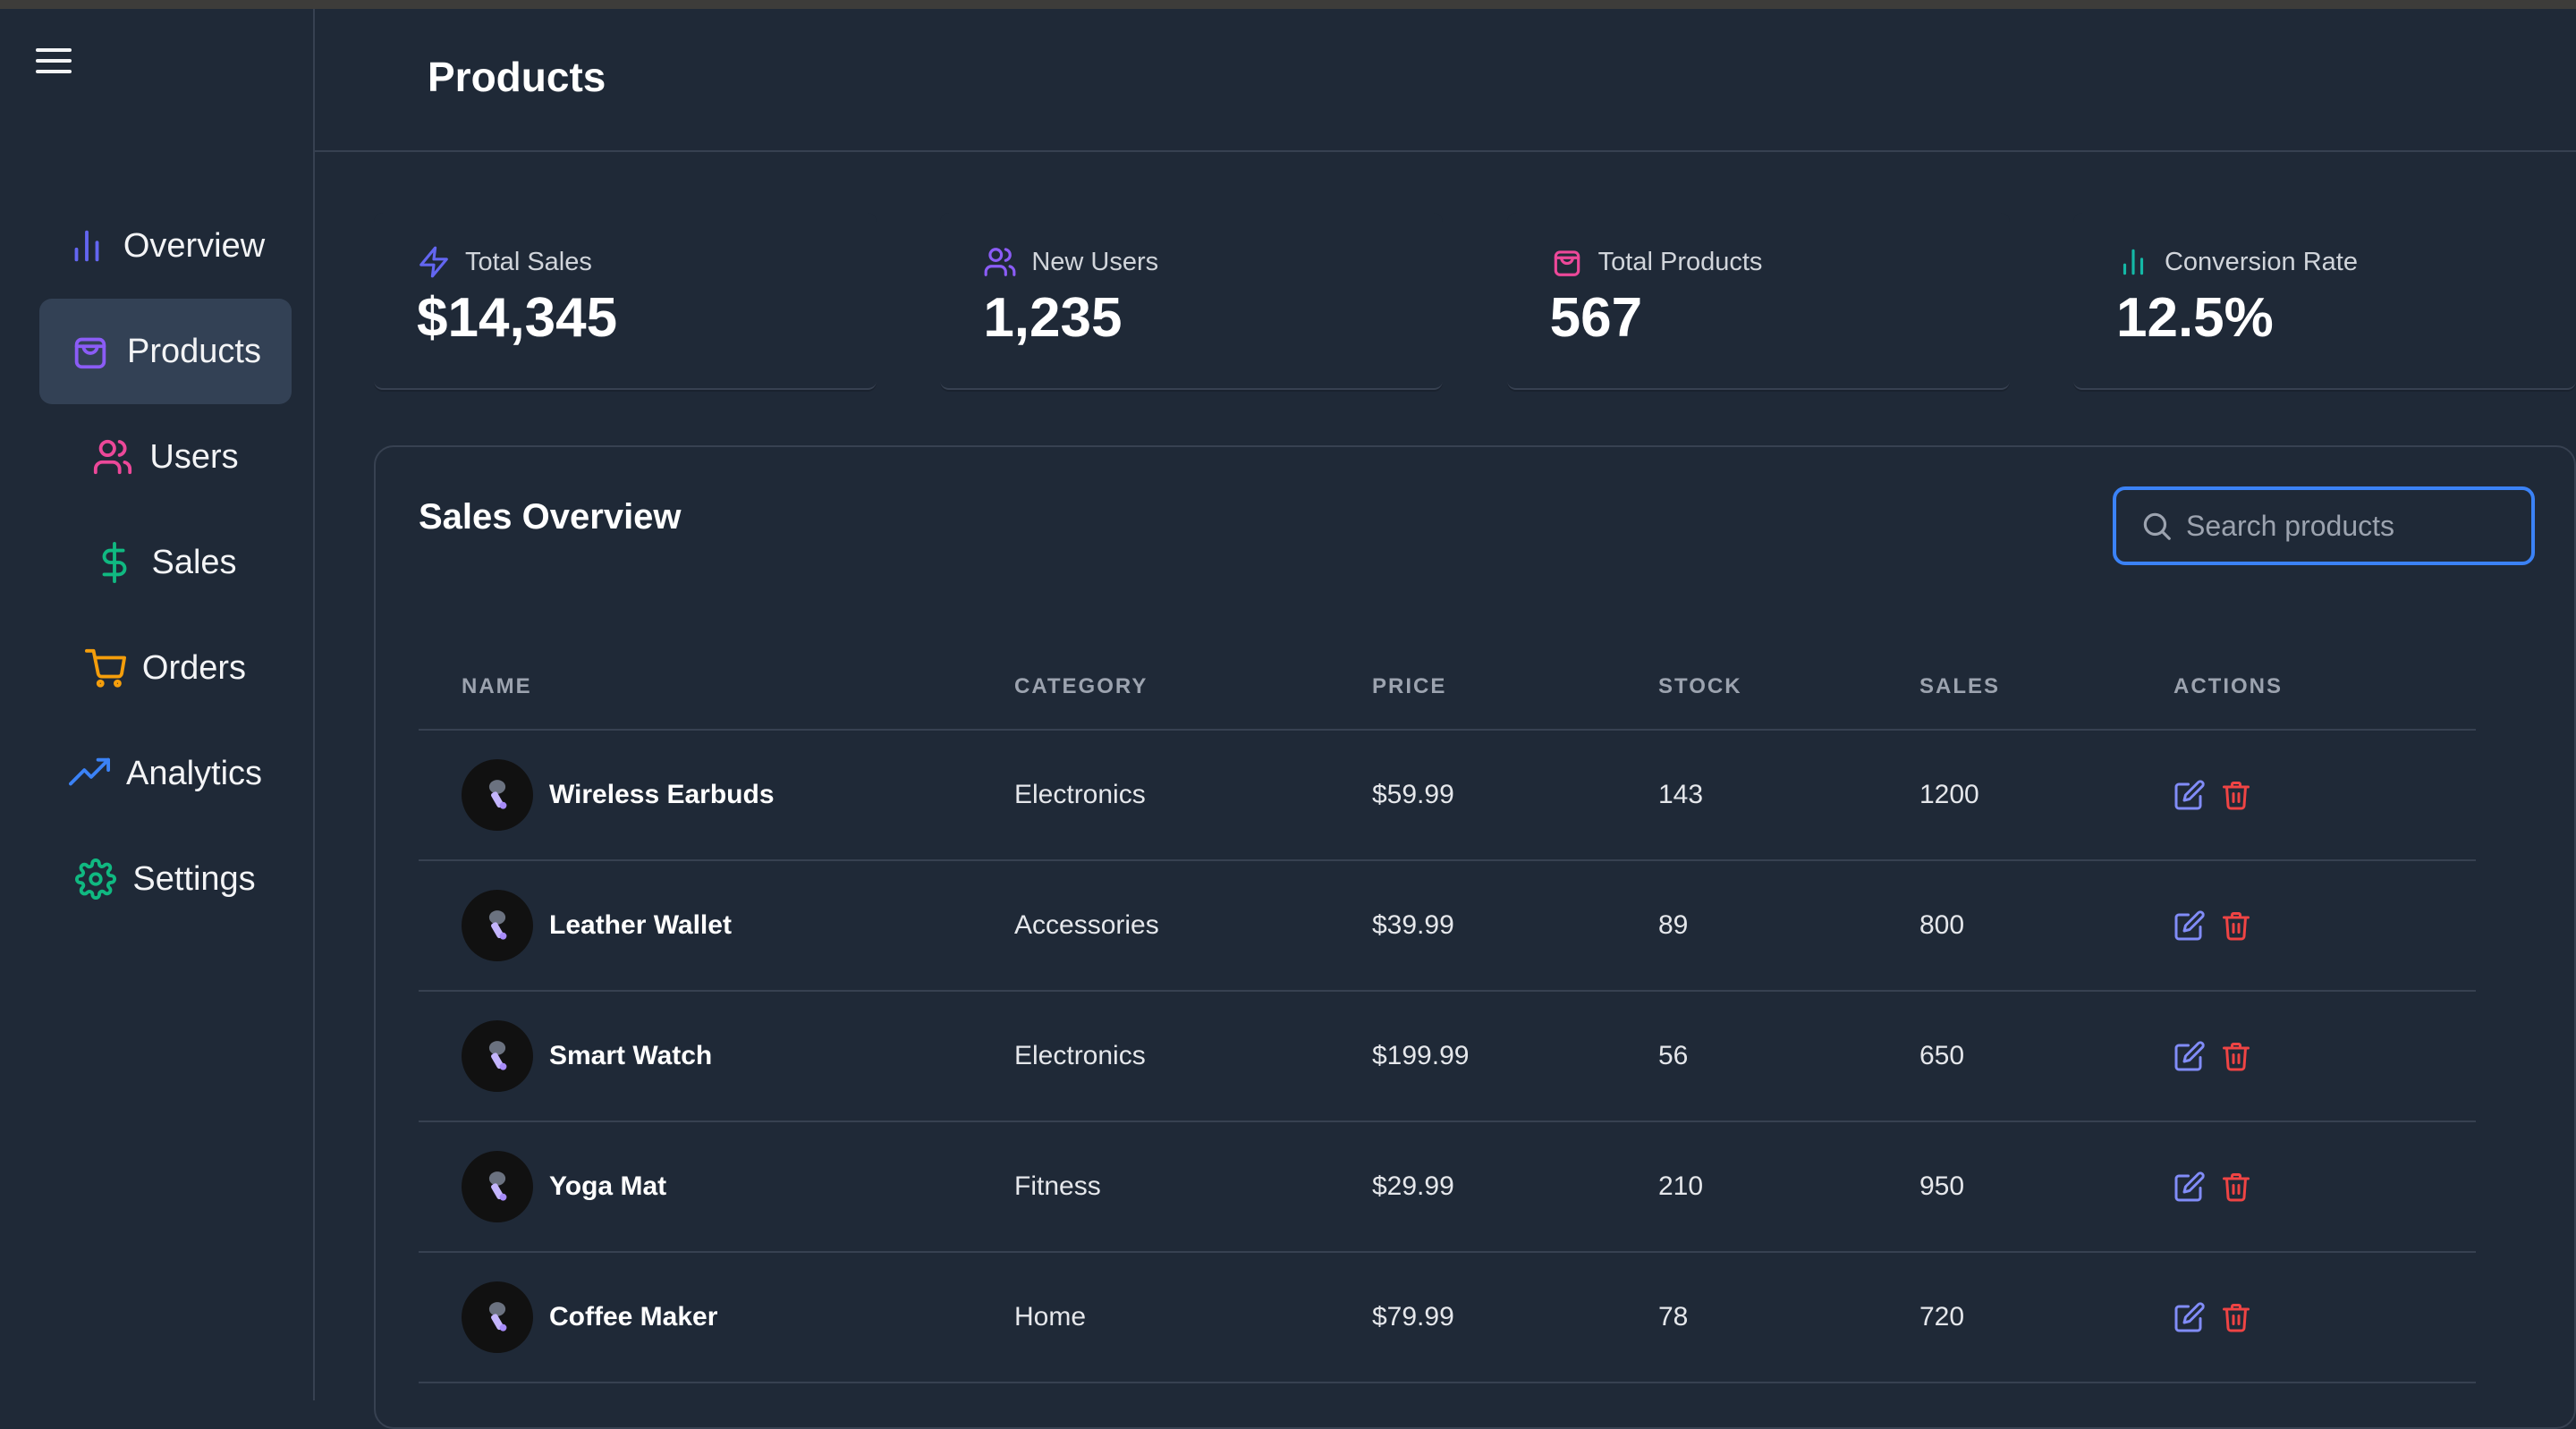 The height and width of the screenshot is (1429, 2576). What do you see at coordinates (1095, 261) in the screenshot?
I see `stat-label: New Users` at bounding box center [1095, 261].